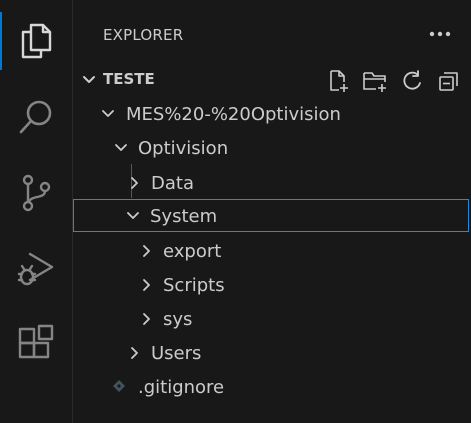  I want to click on tree-item-folder: sys, so click(271, 318).